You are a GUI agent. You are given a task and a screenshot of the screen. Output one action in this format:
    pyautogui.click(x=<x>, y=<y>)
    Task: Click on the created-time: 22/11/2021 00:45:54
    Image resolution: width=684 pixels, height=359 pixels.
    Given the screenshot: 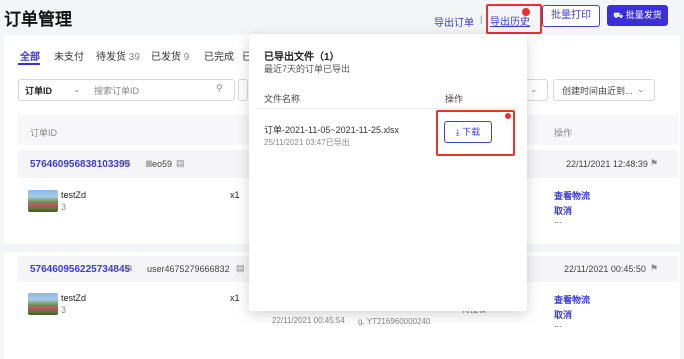 What is the action you would take?
    pyautogui.click(x=308, y=320)
    